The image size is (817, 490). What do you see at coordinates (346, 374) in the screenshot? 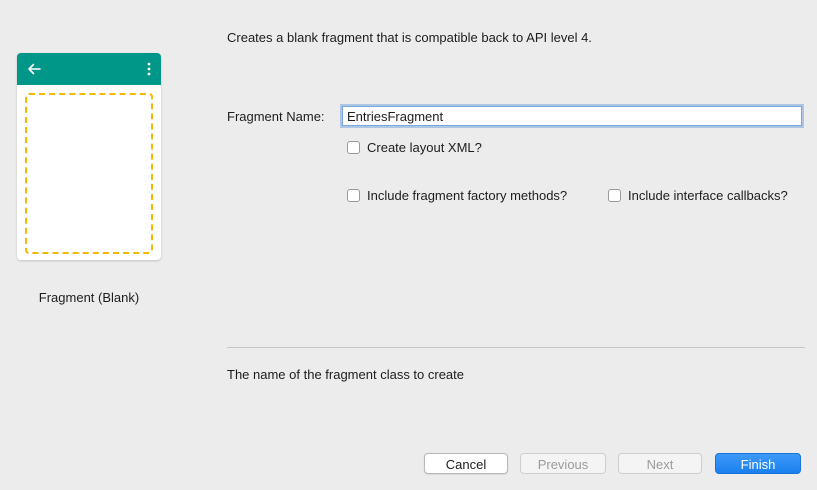
I see `help-text: The name of the fragment class to create` at bounding box center [346, 374].